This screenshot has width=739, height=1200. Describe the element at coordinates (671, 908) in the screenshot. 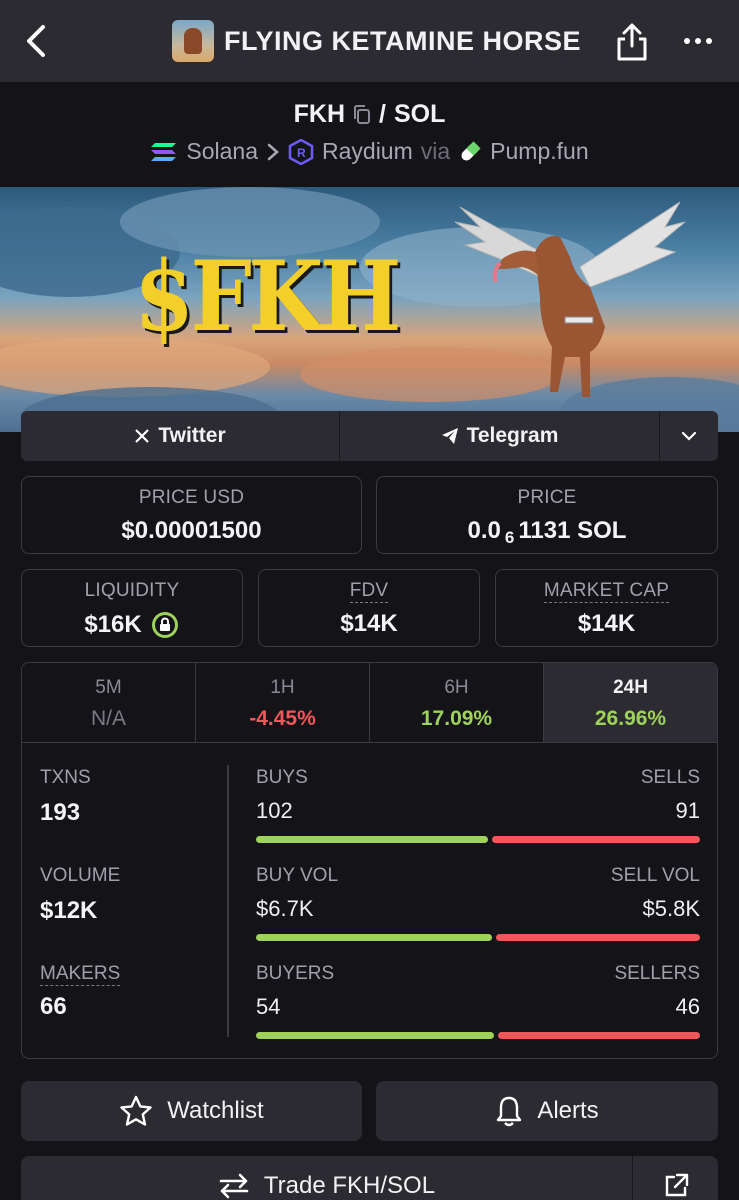

I see `sell-vol-value: $5.8K` at that location.